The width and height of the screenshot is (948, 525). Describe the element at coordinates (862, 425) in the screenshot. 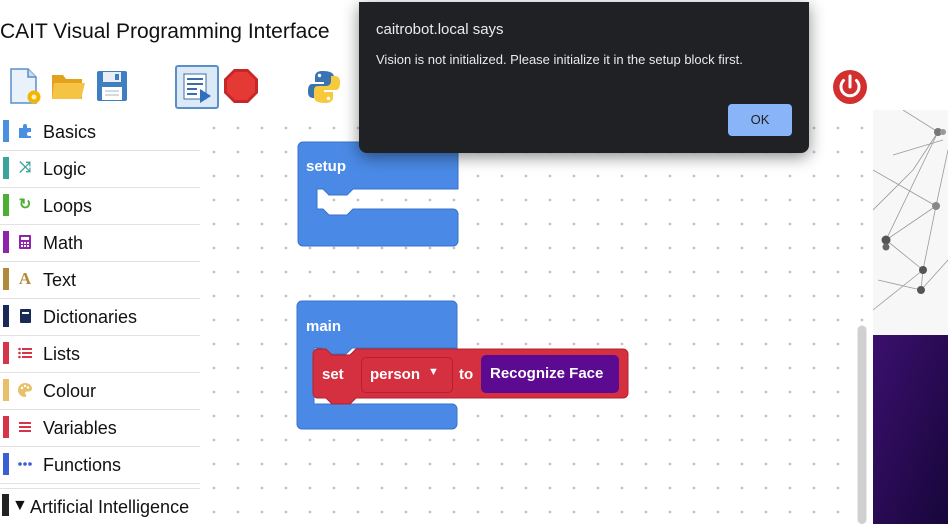

I see `workspace-scrollbar` at that location.